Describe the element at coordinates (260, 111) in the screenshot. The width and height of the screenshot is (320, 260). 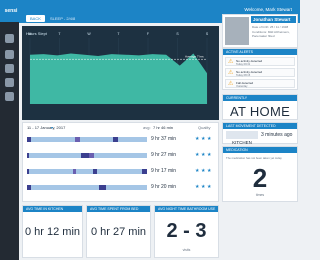
I see `currently-value: AT HOME` at that location.